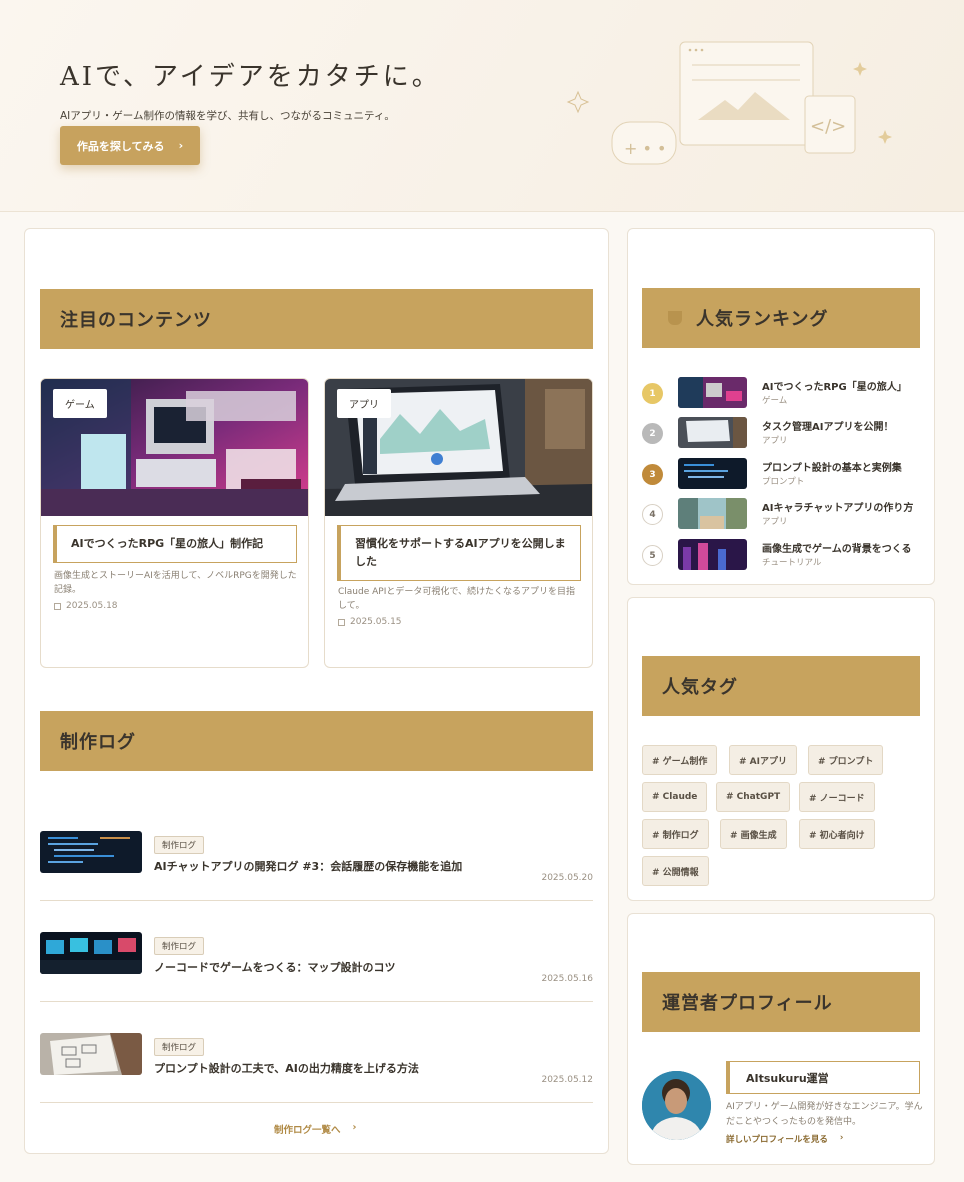  I want to click on rank-number: 4, so click(652, 514).